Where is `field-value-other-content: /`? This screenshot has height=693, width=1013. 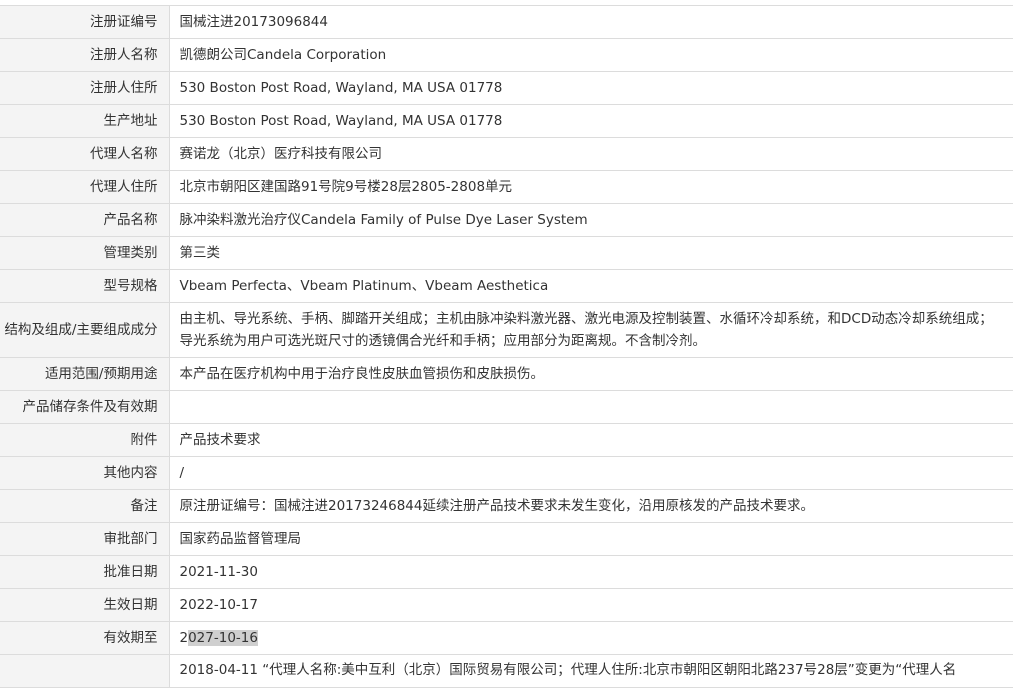
field-value-other-content: / is located at coordinates (591, 473).